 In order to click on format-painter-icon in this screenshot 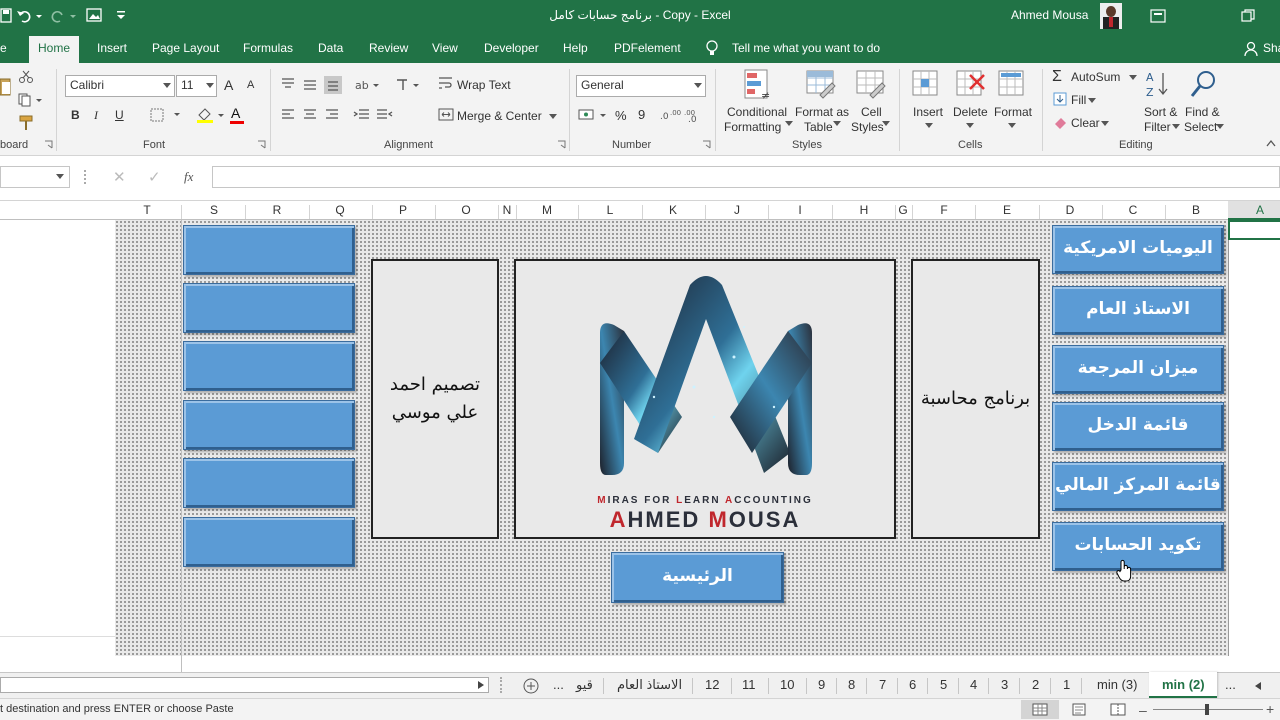, I will do `click(26, 123)`.